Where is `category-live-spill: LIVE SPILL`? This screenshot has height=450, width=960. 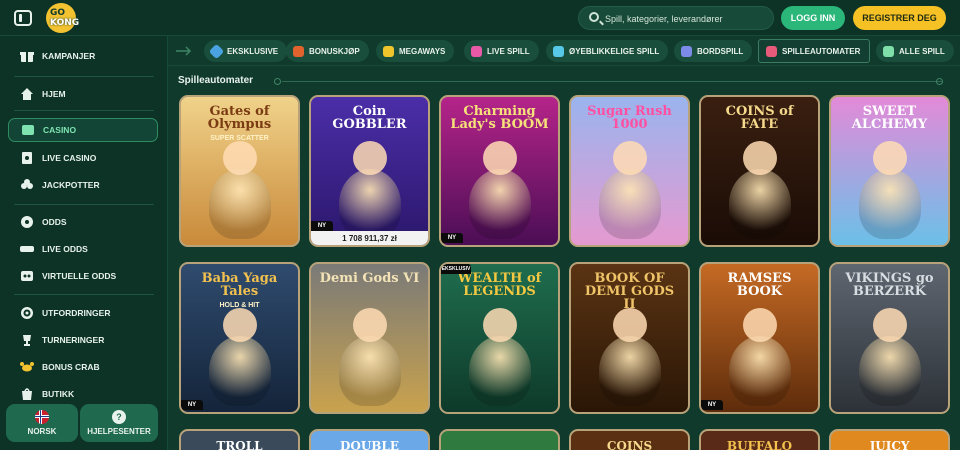 category-live-spill: LIVE SPILL is located at coordinates (501, 51).